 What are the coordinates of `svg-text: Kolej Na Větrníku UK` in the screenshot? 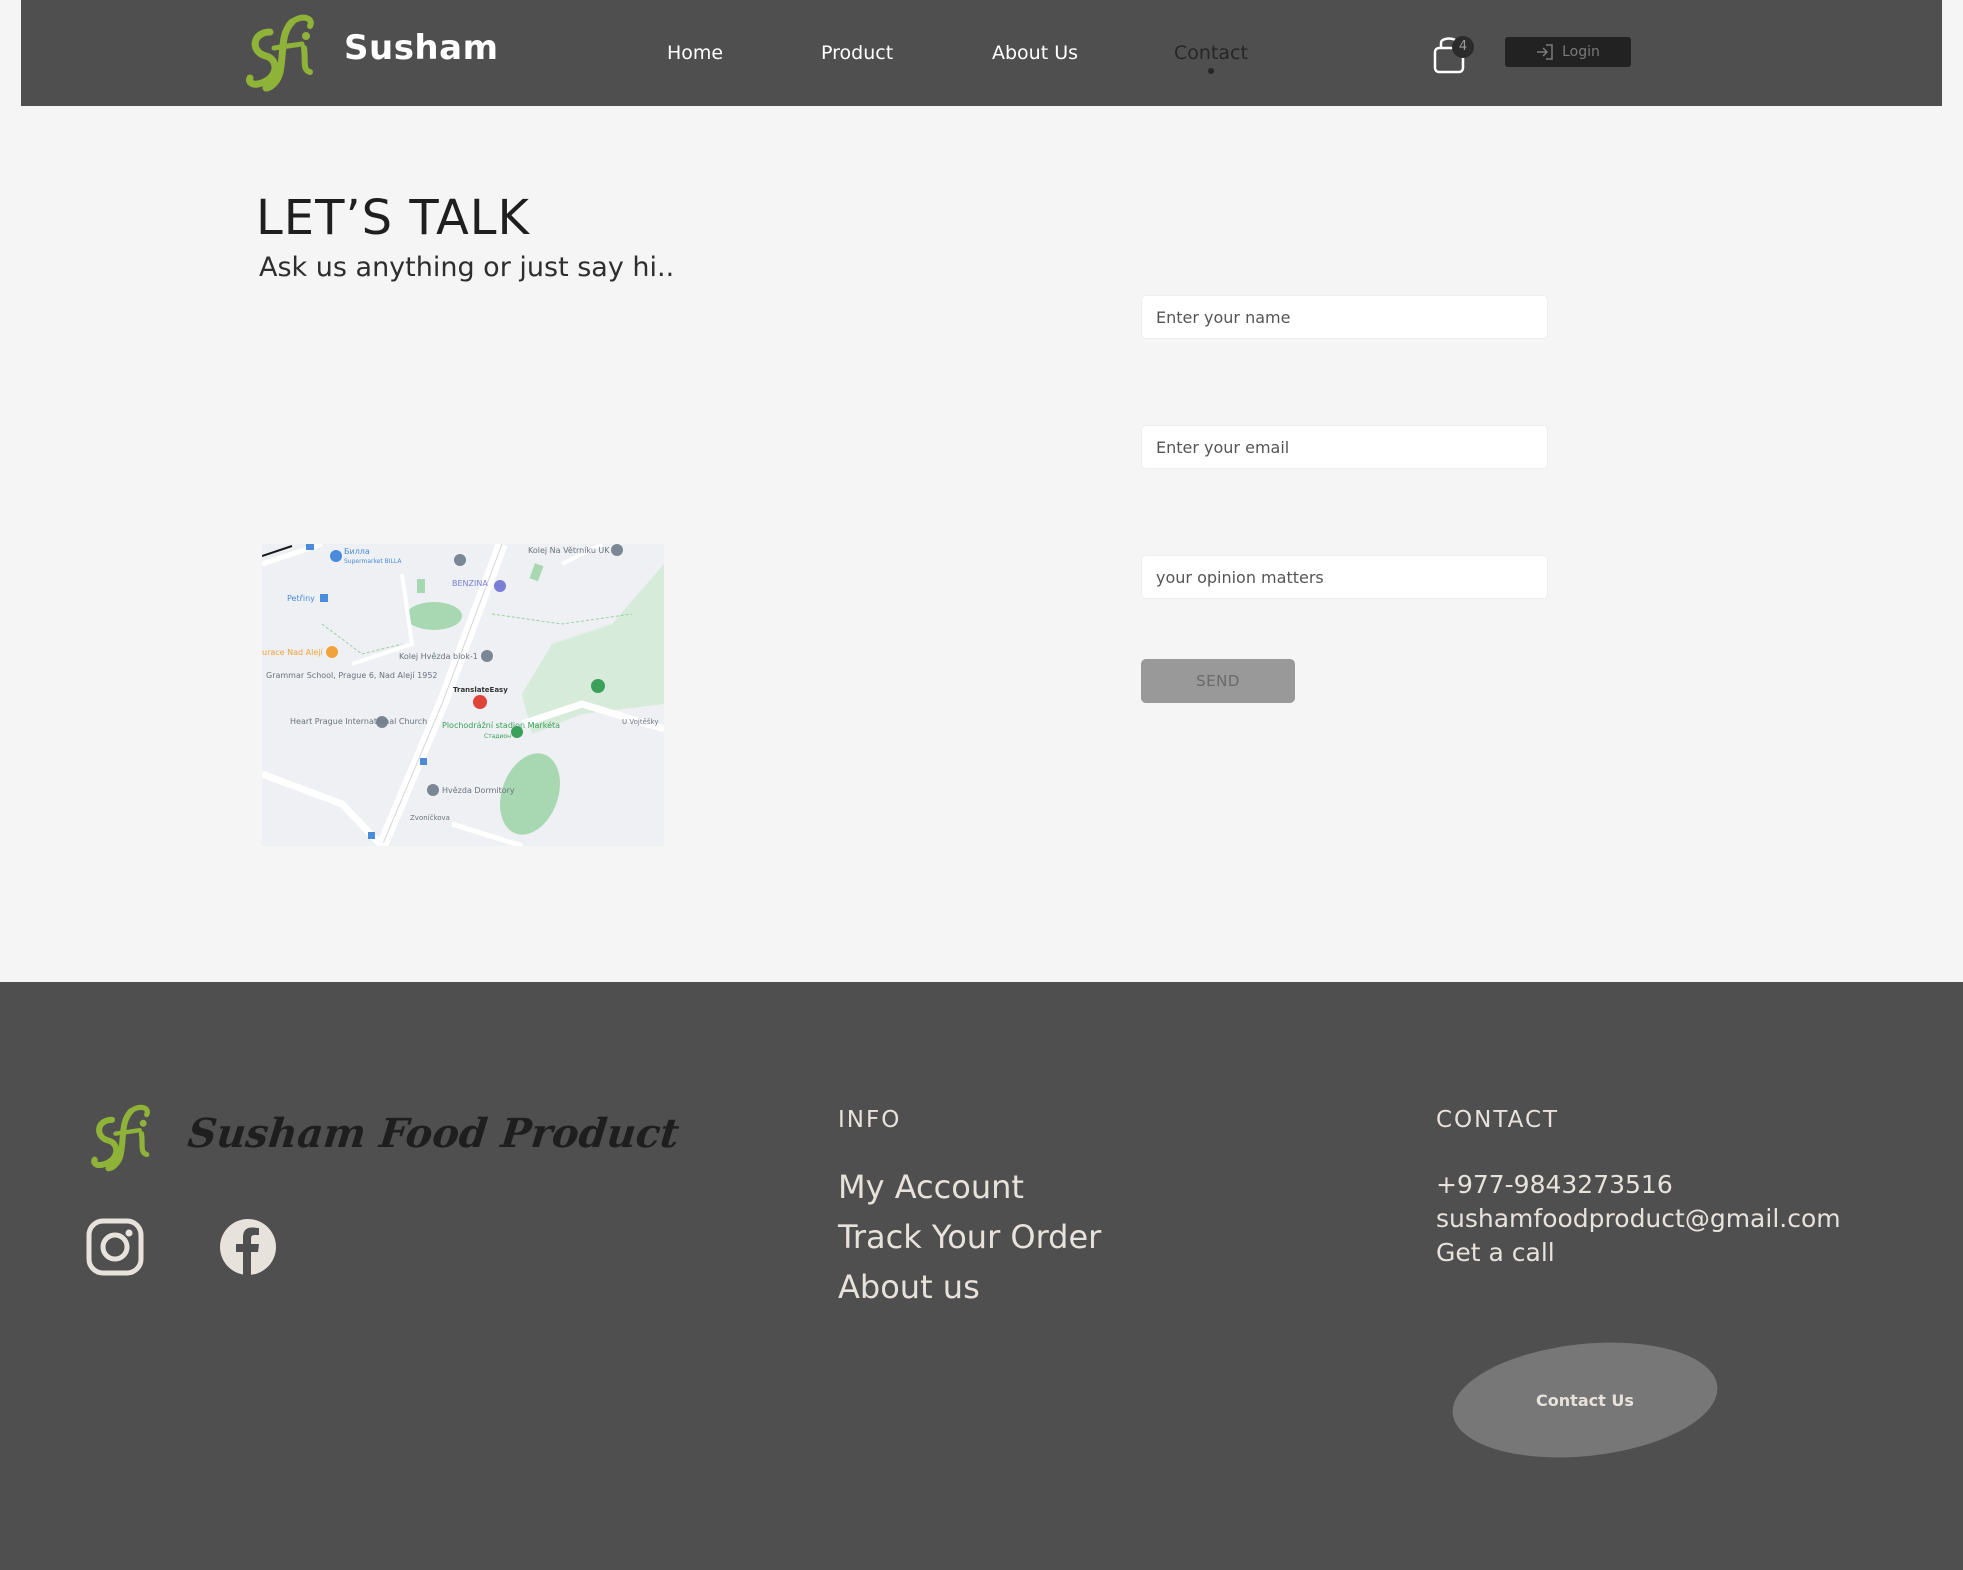 It's located at (569, 550).